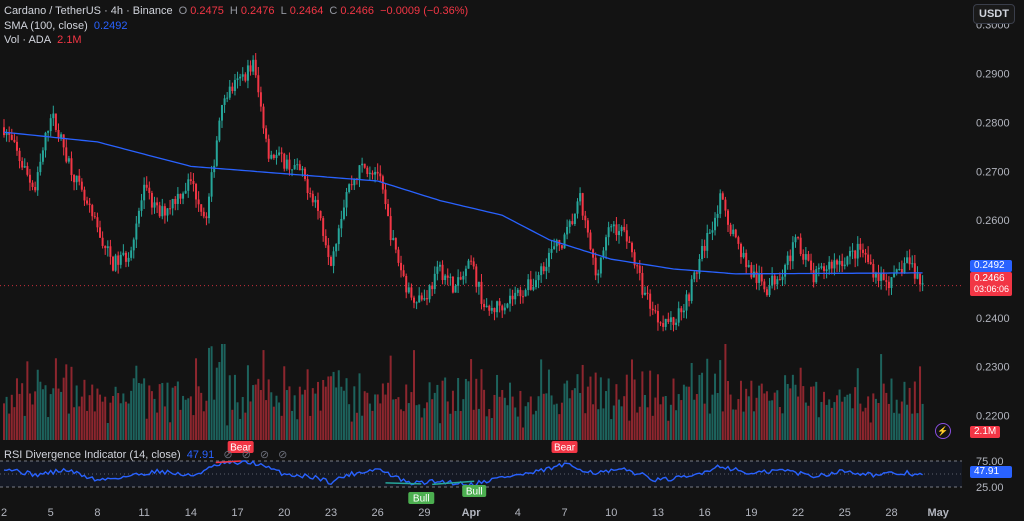 This screenshot has width=1024, height=521. Describe the element at coordinates (256, 455) in the screenshot. I see `rsi-legend-icons: ⊘ ⊘ ⊘ ⊘` at that location.